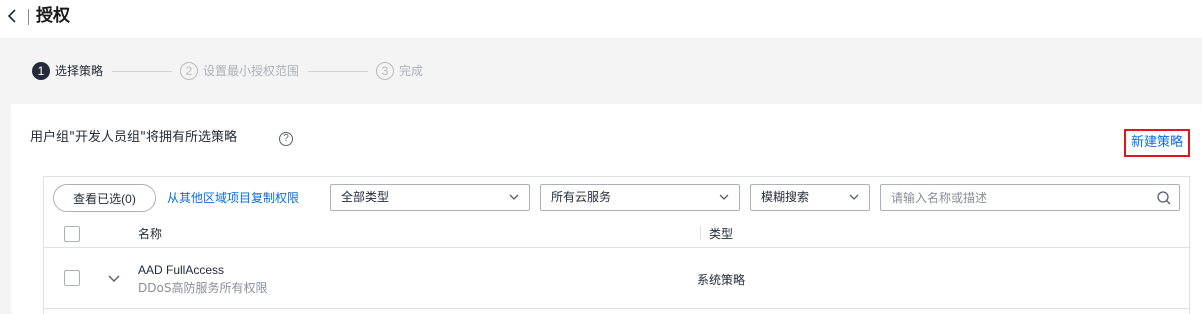 This screenshot has height=314, width=1202. What do you see at coordinates (189, 71) in the screenshot?
I see `step-2-circle: 2` at bounding box center [189, 71].